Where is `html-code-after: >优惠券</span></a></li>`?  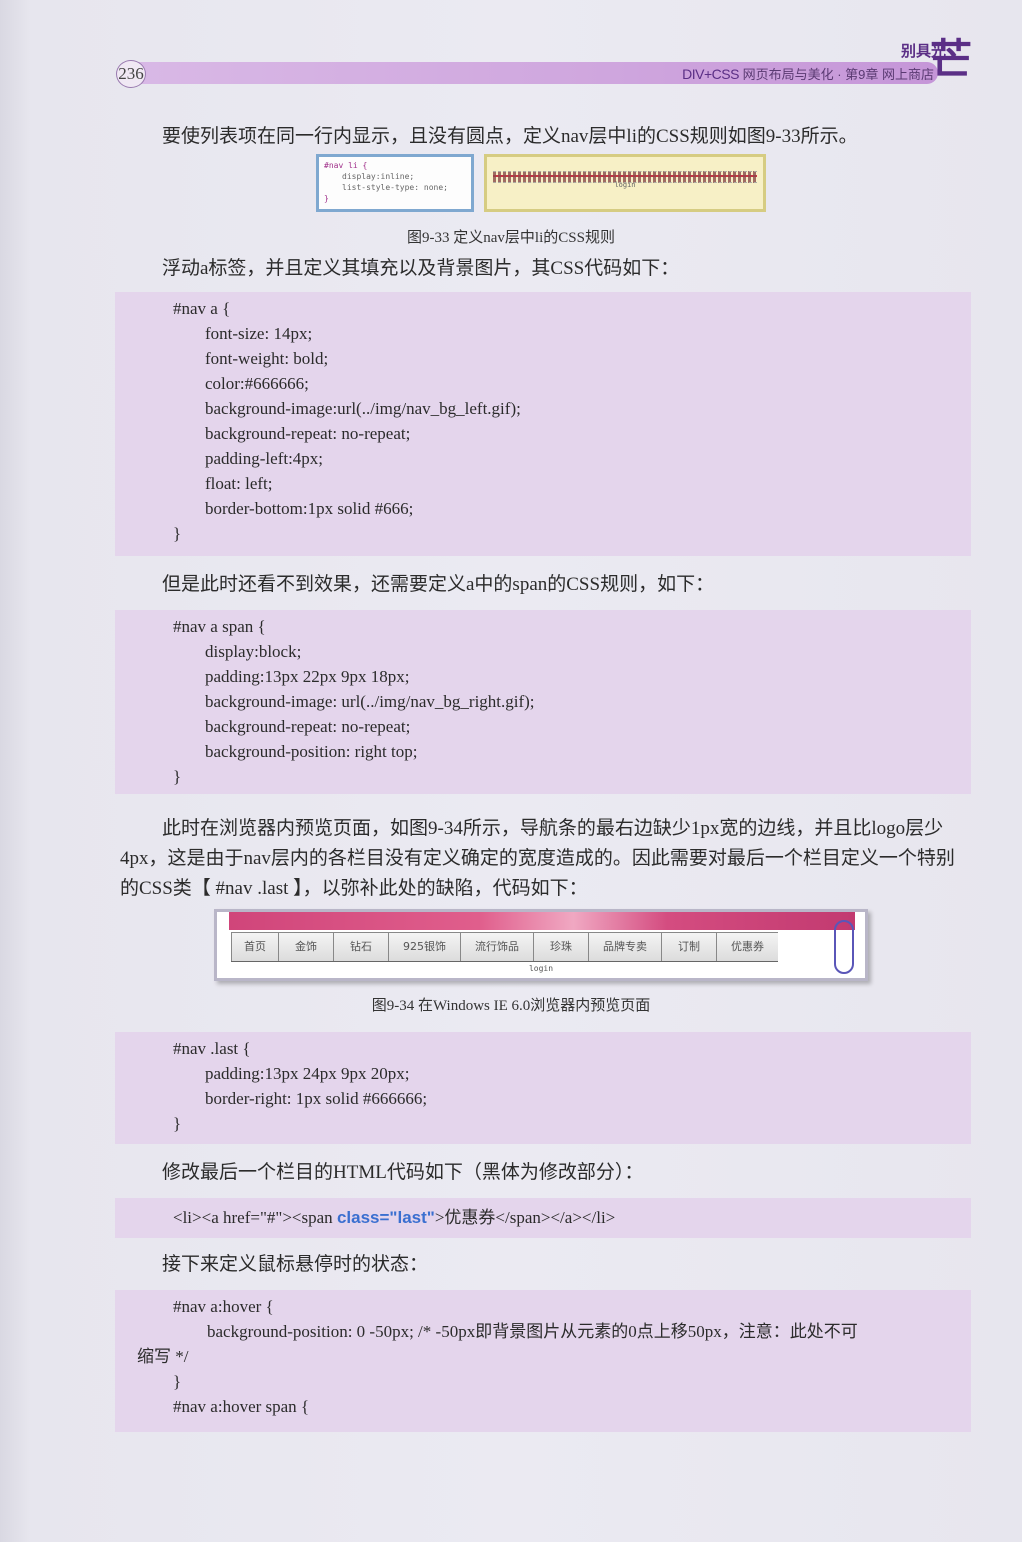
html-code-after: >优惠券</span></a></li> is located at coordinates (525, 1217).